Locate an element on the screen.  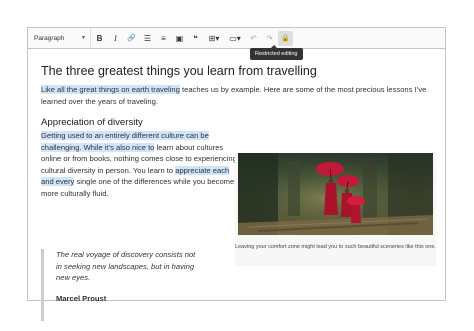
section-heading: Appreciation of diversity is located at coordinates (92, 122).